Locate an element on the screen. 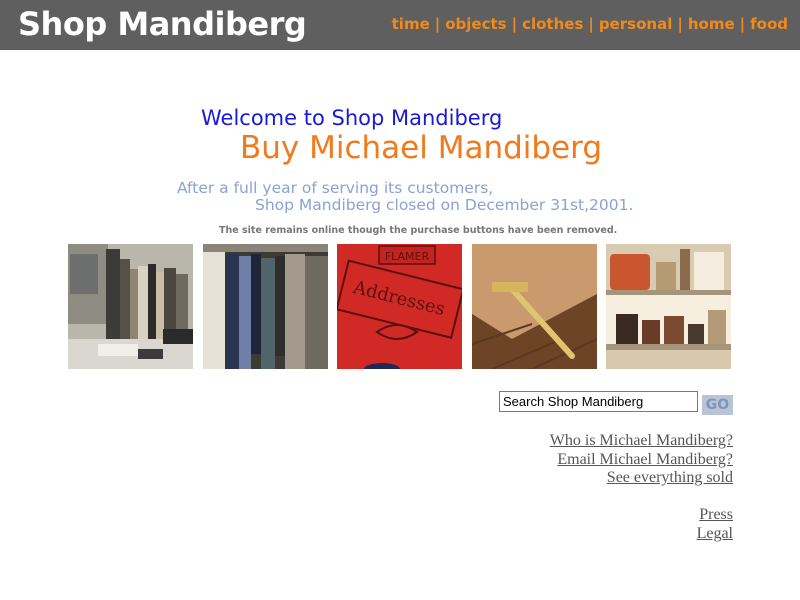 This screenshot has width=800, height=600. nav-link-home: home is located at coordinates (711, 24).